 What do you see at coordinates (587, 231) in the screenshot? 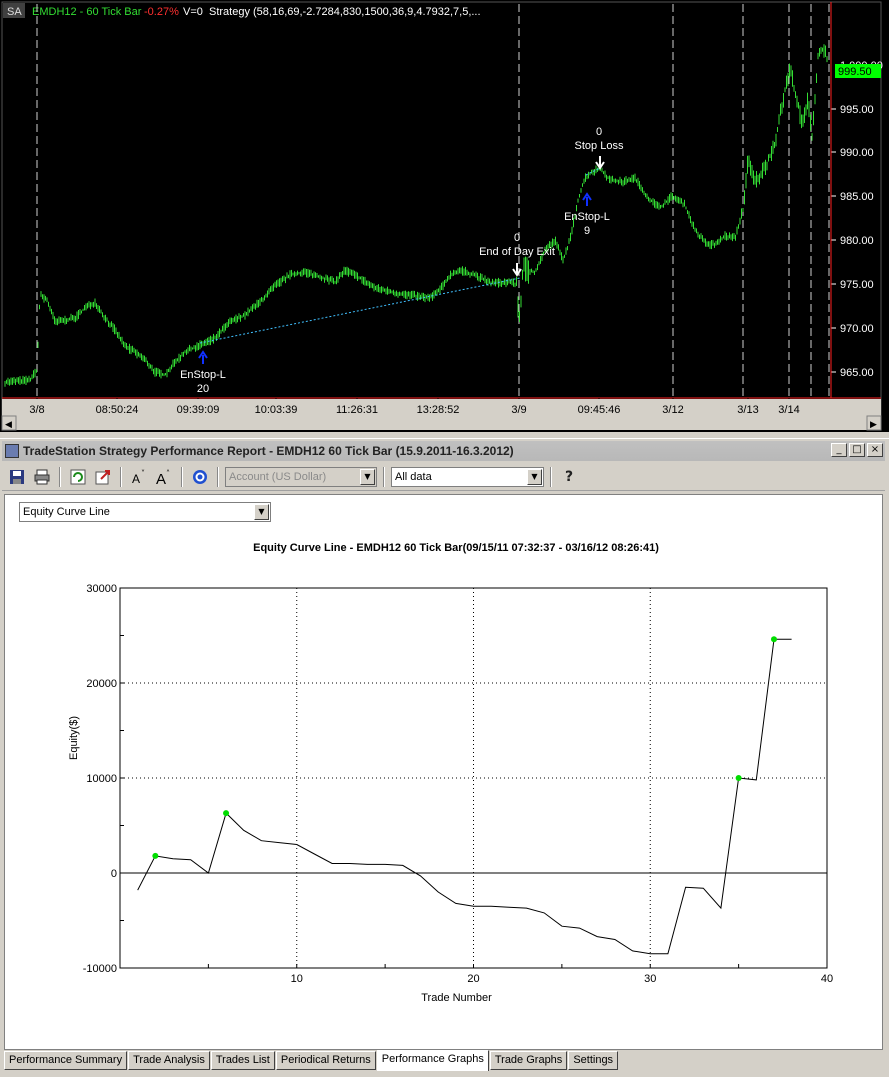
I see `entry-qty-2: 9` at bounding box center [587, 231].